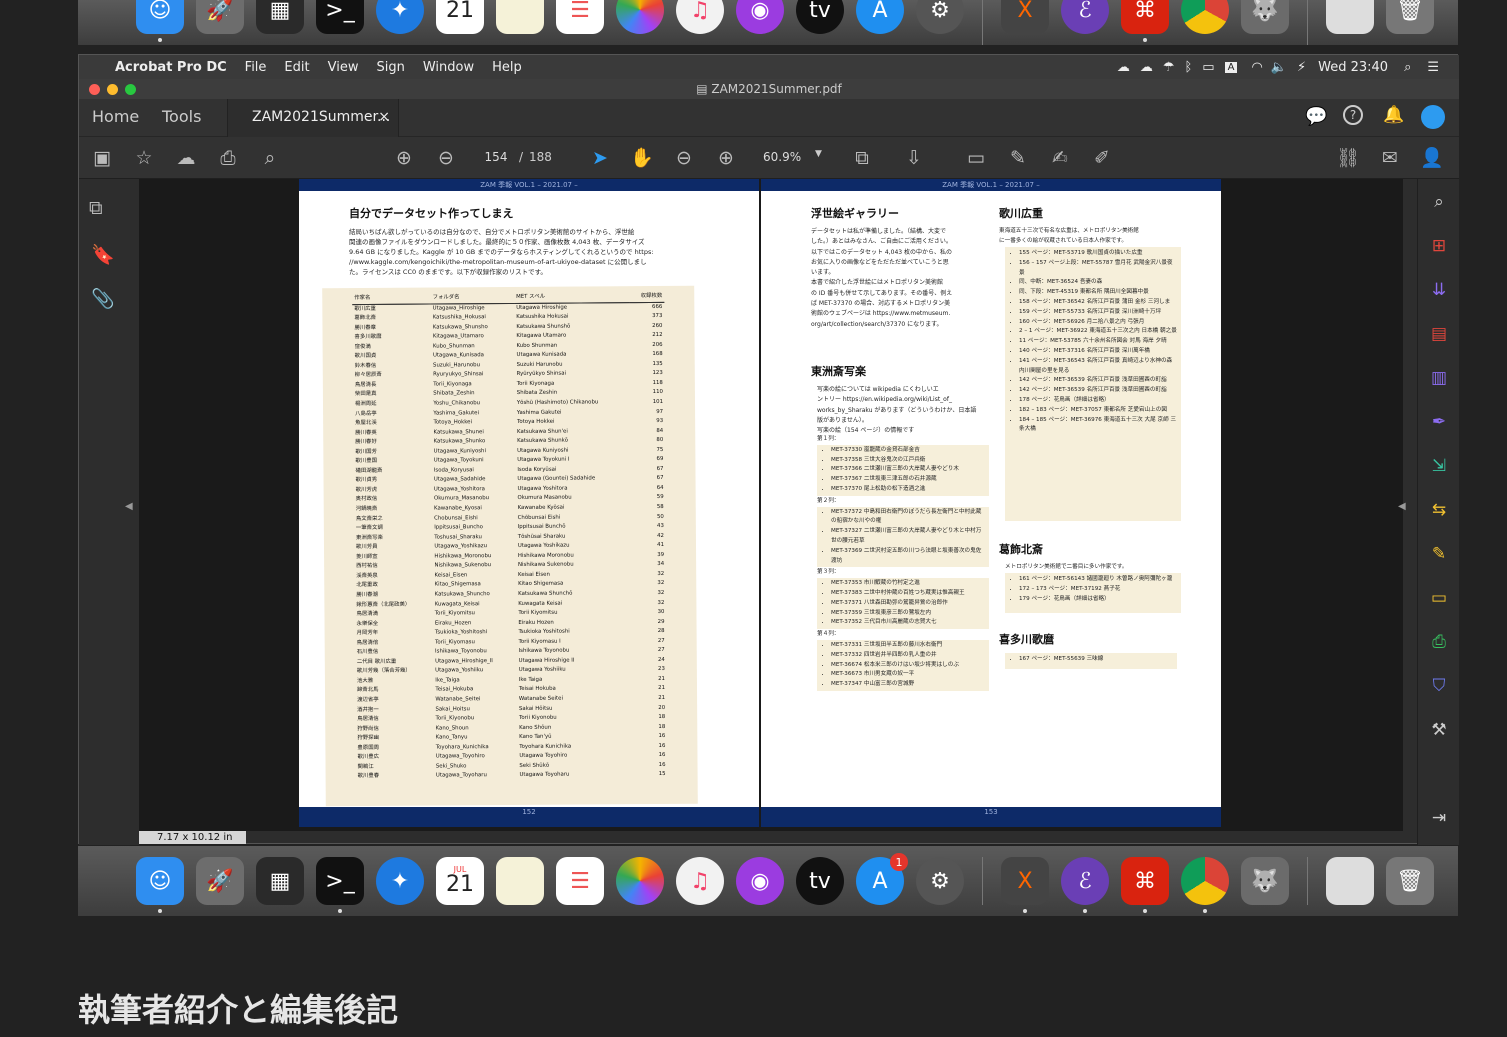  What do you see at coordinates (1439, 598) in the screenshot?
I see `comment-icon: ▭` at bounding box center [1439, 598].